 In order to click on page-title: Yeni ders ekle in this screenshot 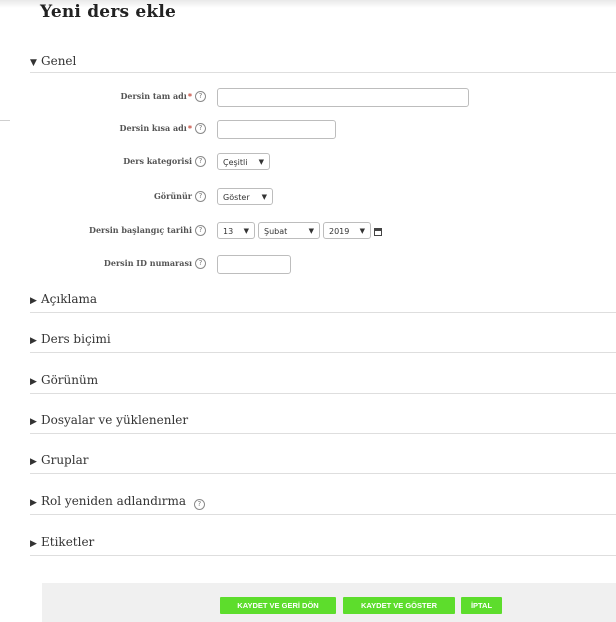, I will do `click(108, 12)`.